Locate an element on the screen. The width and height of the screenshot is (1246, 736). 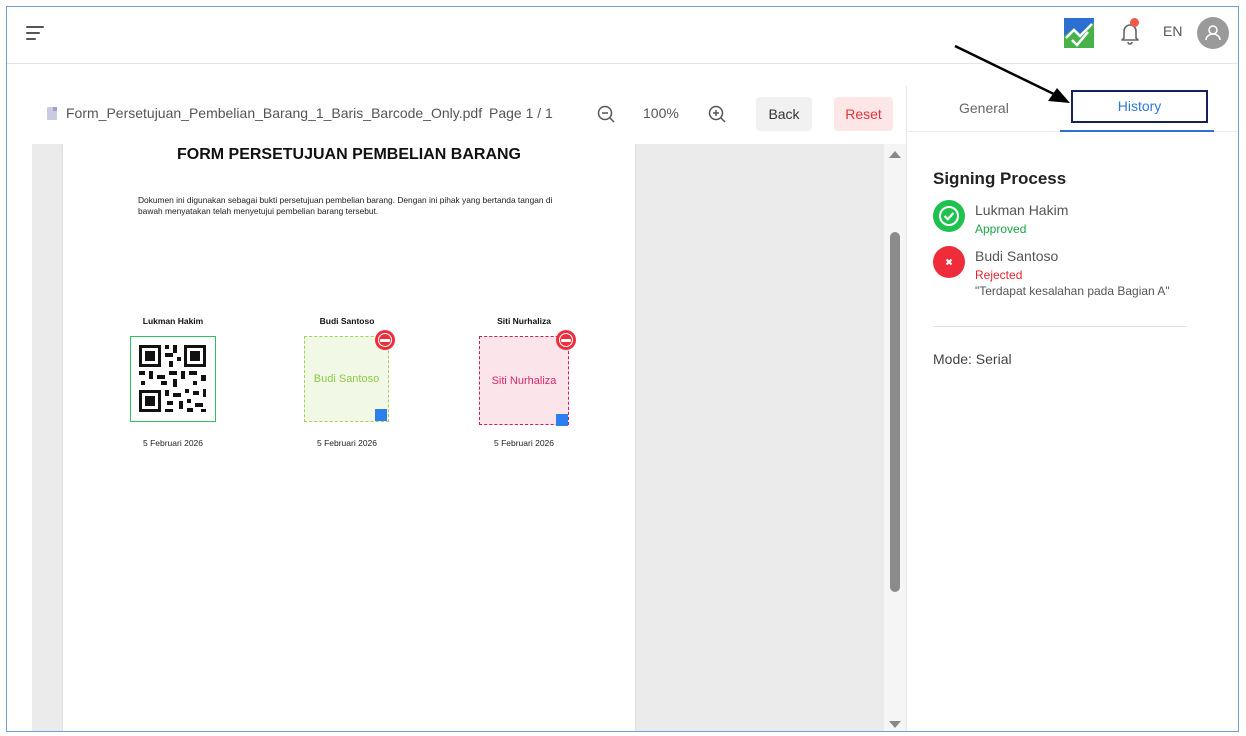
zoom-in-icon is located at coordinates (717, 114).